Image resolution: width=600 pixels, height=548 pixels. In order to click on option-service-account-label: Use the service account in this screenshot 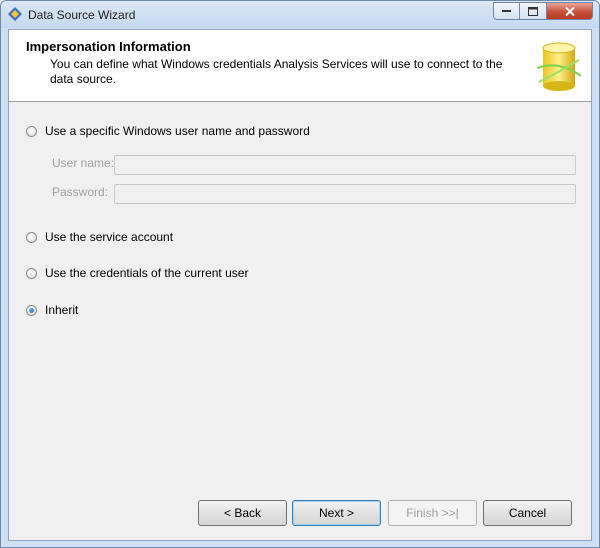, I will do `click(109, 237)`.